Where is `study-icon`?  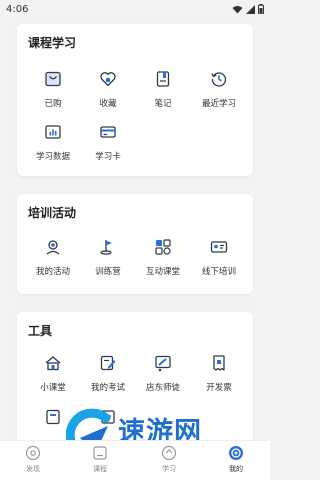 study-icon is located at coordinates (169, 453).